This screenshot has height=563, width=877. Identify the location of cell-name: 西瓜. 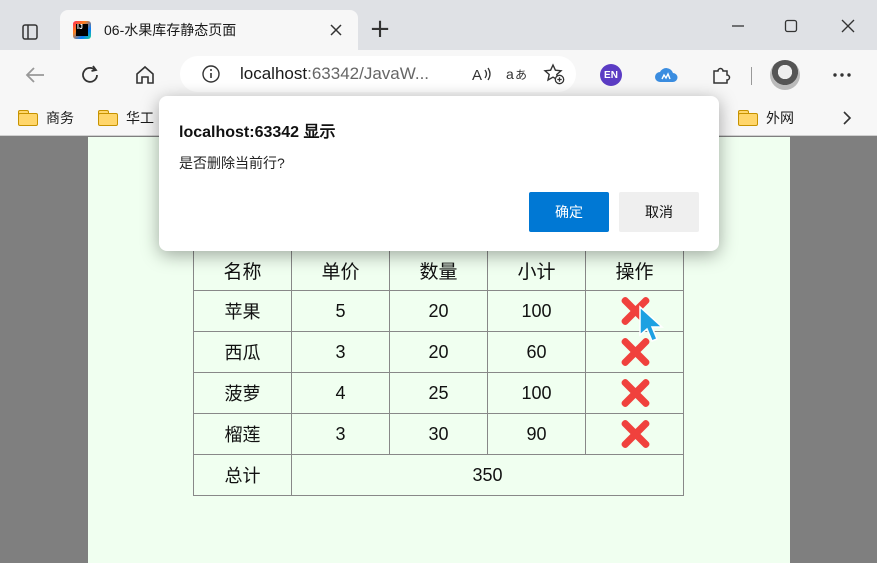
(242, 352).